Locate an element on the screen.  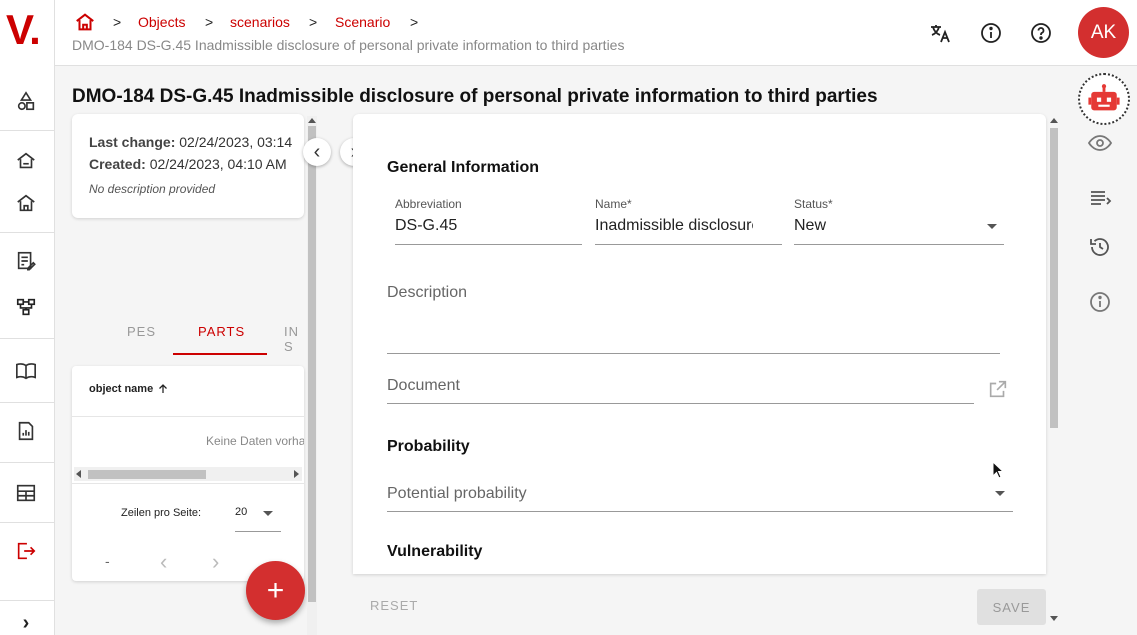
status-dropdown-caret-icon is located at coordinates (992, 226).